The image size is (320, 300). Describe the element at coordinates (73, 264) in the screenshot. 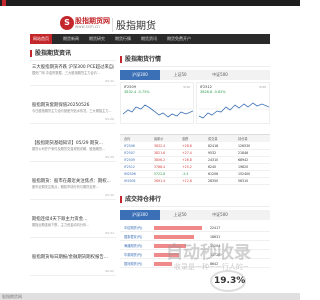

I see `news-item: 股指期货每日期报/金融期货期权报告... 06-02` at that location.